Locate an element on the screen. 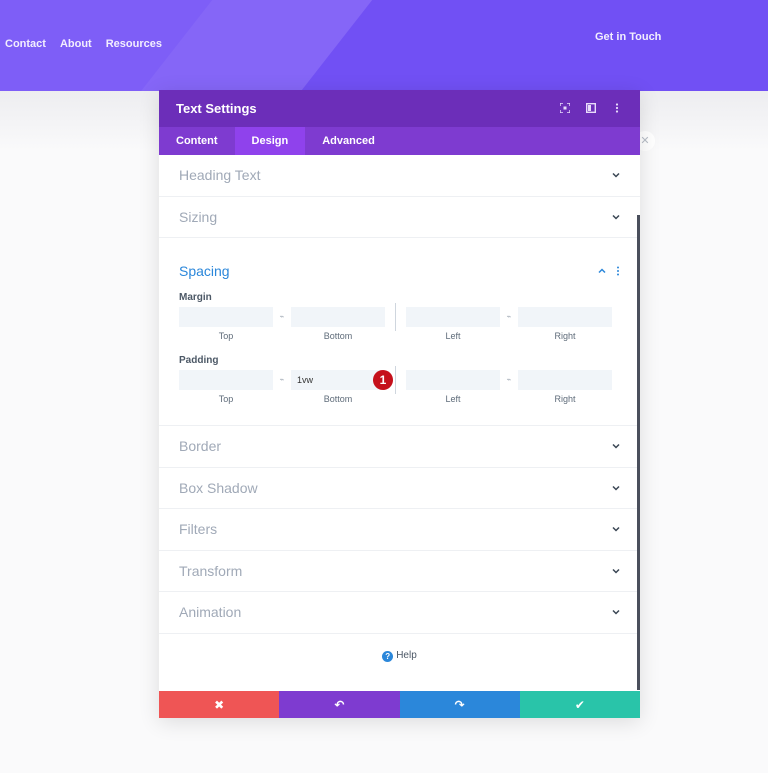 The height and width of the screenshot is (773, 768). nav-link-resources: Resources is located at coordinates (134, 44).